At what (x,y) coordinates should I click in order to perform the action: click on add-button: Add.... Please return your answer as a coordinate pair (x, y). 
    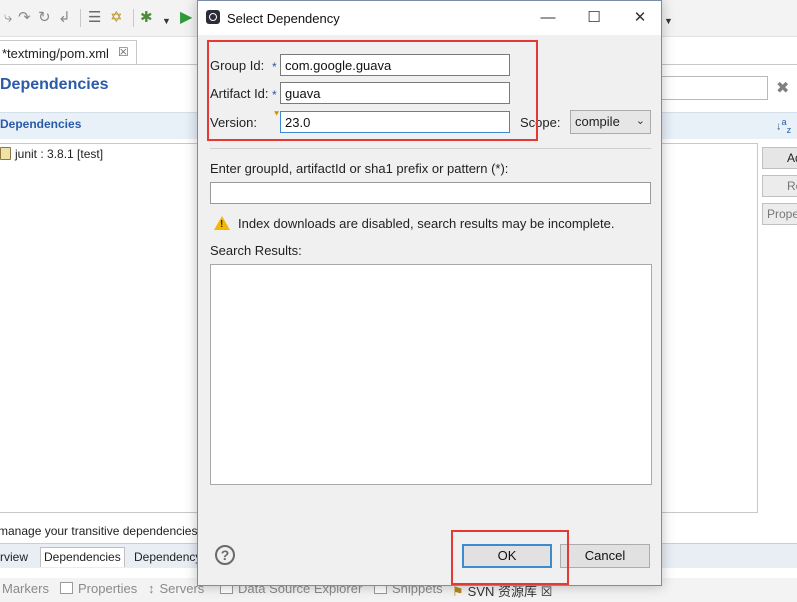
    Looking at the image, I should click on (779, 158).